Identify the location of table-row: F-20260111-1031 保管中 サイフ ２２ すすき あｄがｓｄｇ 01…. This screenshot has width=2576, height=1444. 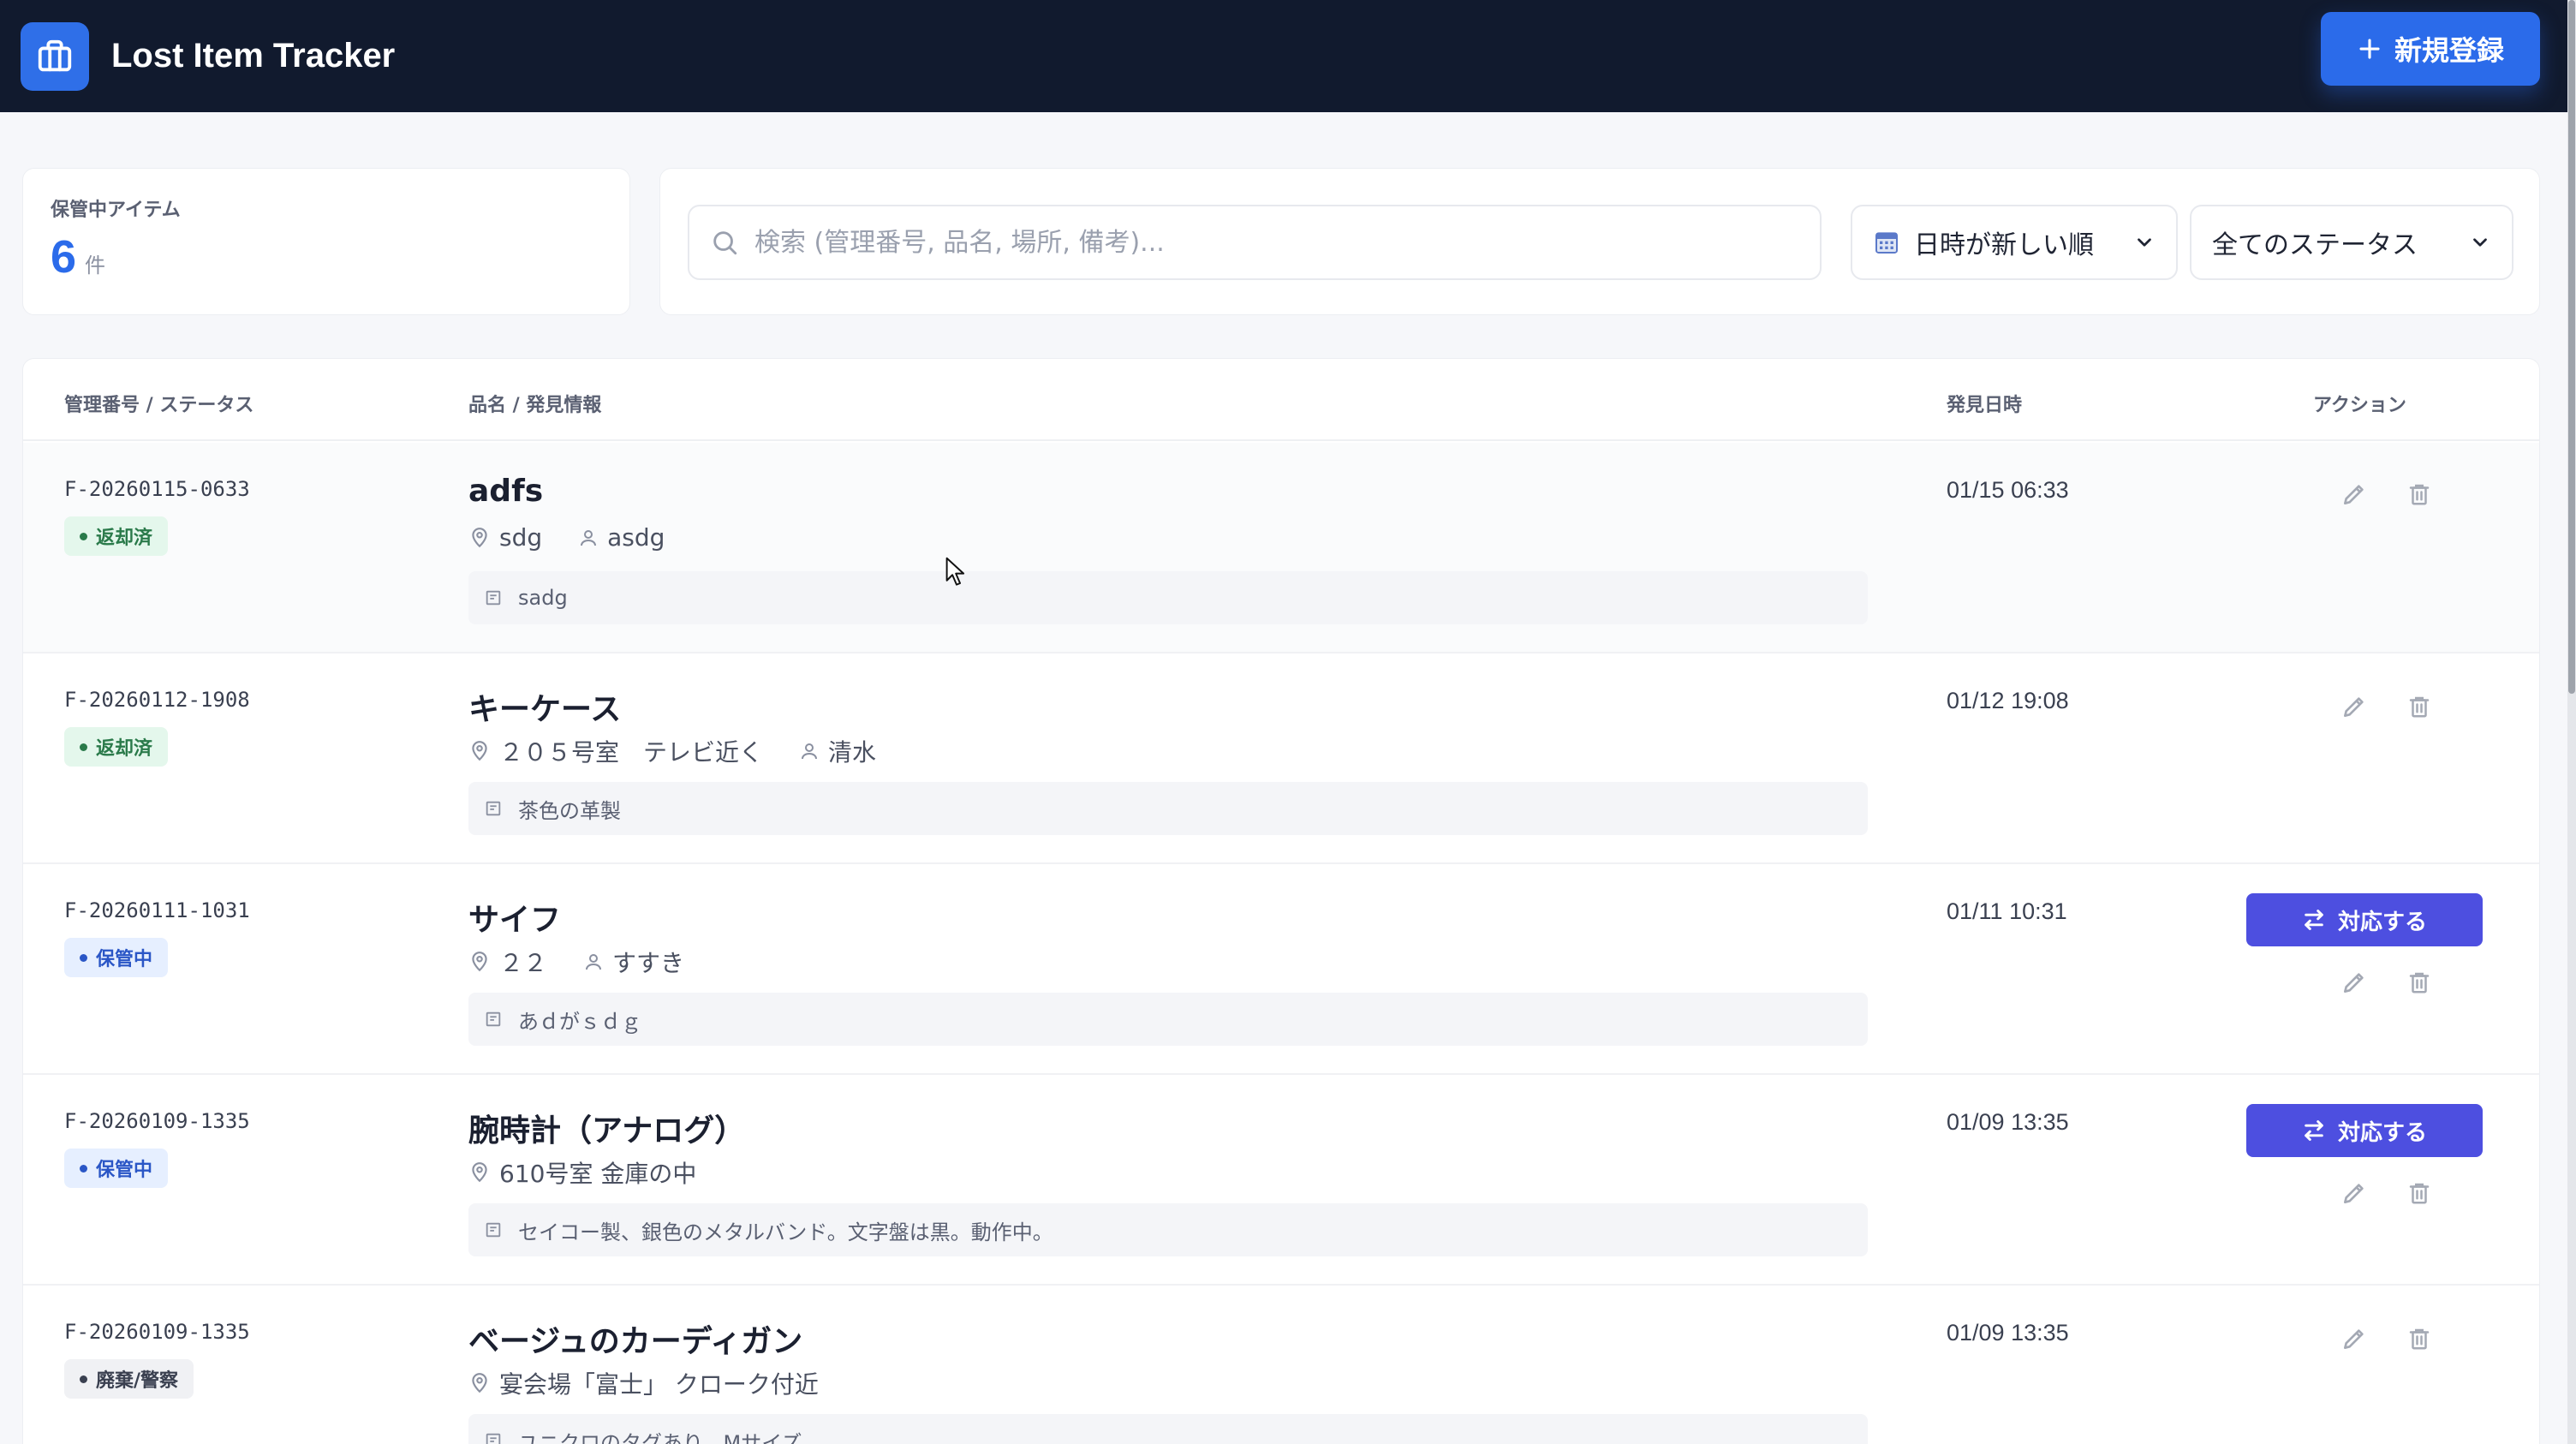
(1281, 969).